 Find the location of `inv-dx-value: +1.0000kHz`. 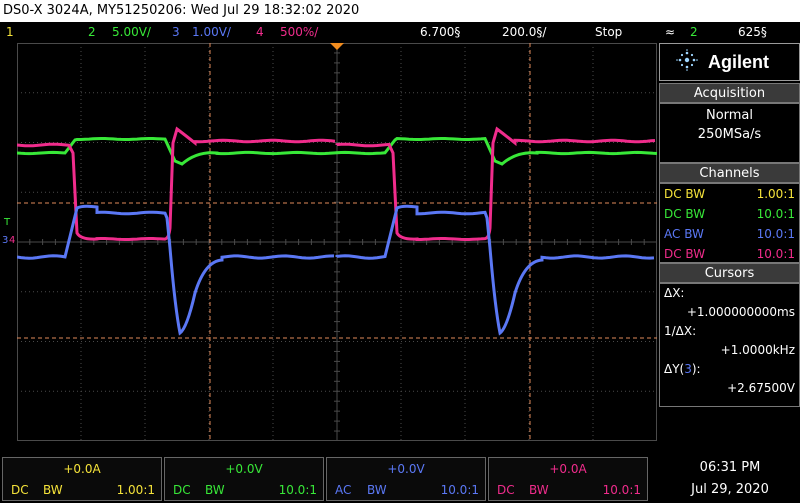

inv-dx-value: +1.0000kHz is located at coordinates (757, 350).